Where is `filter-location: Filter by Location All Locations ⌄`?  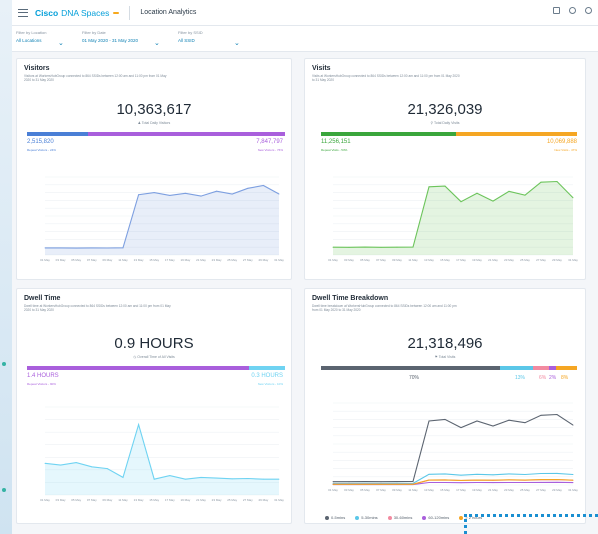
filter-location: Filter by Location All Locations ⌄ is located at coordinates (40, 38).